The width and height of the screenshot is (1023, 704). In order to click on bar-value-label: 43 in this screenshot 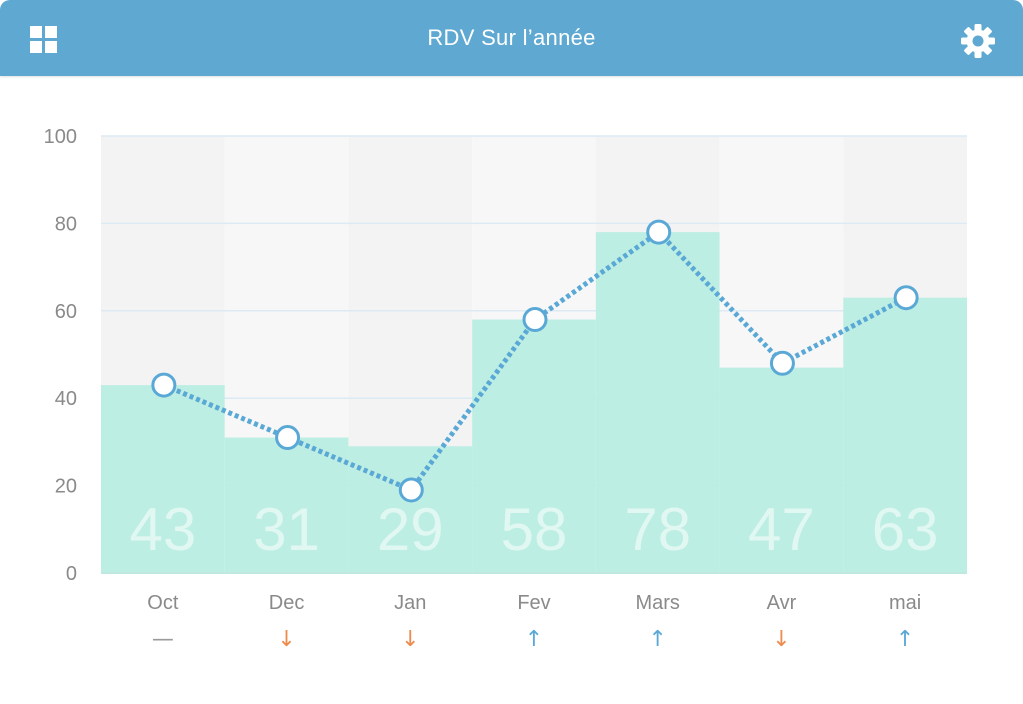, I will do `click(162, 529)`.